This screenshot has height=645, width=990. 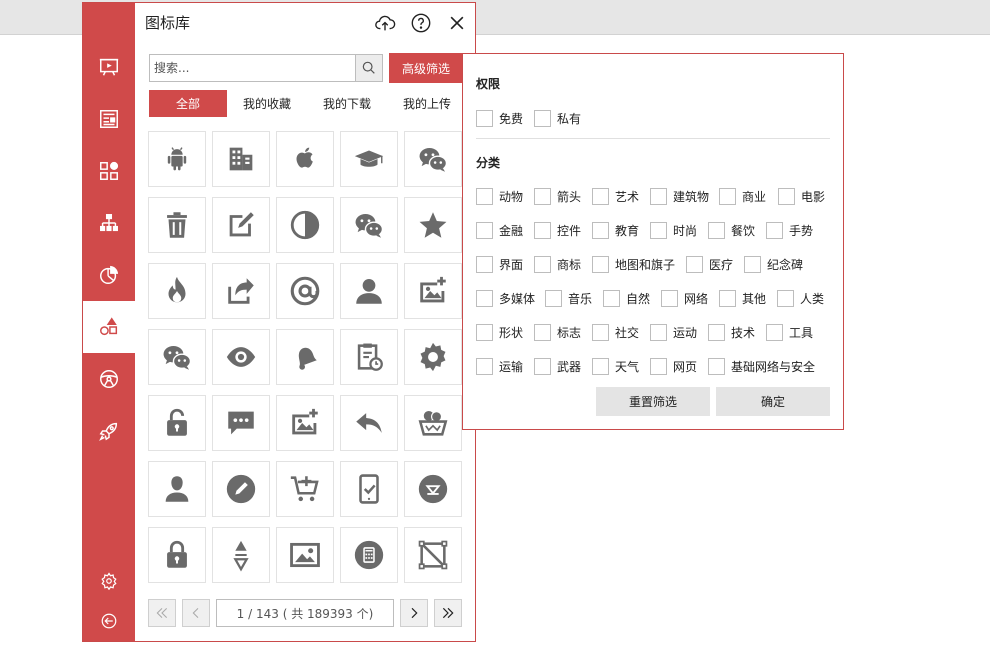 I want to click on category-checkbox: 电影, so click(x=801, y=196).